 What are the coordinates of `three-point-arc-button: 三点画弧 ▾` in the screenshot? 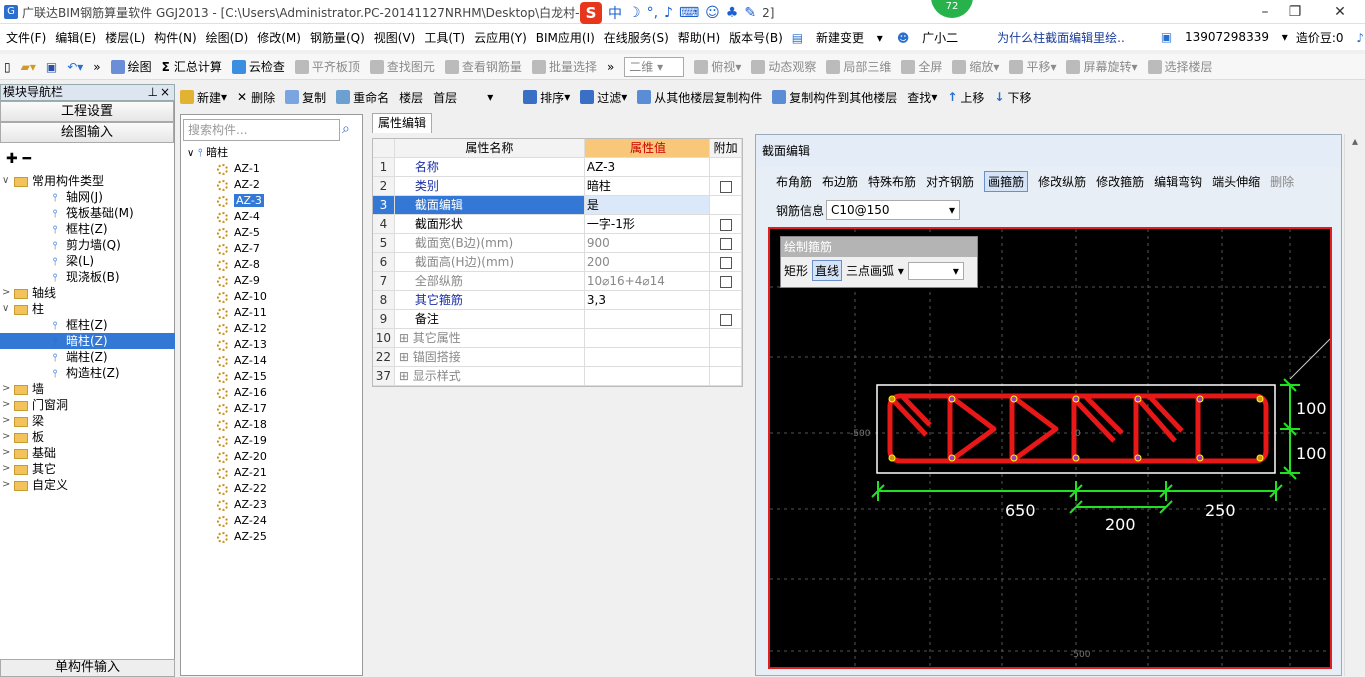 It's located at (875, 270).